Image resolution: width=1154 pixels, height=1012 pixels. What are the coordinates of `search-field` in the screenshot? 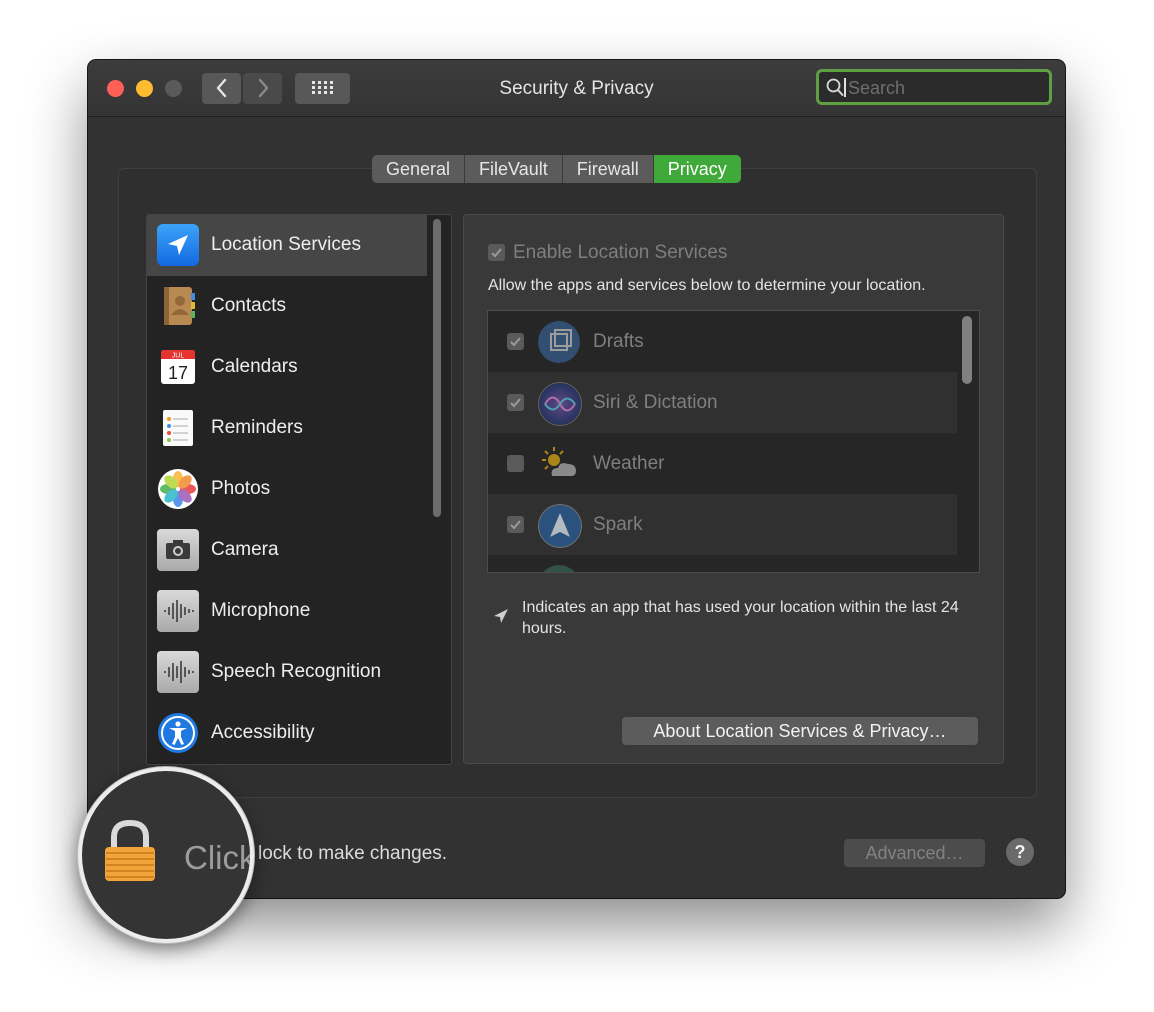 It's located at (934, 87).